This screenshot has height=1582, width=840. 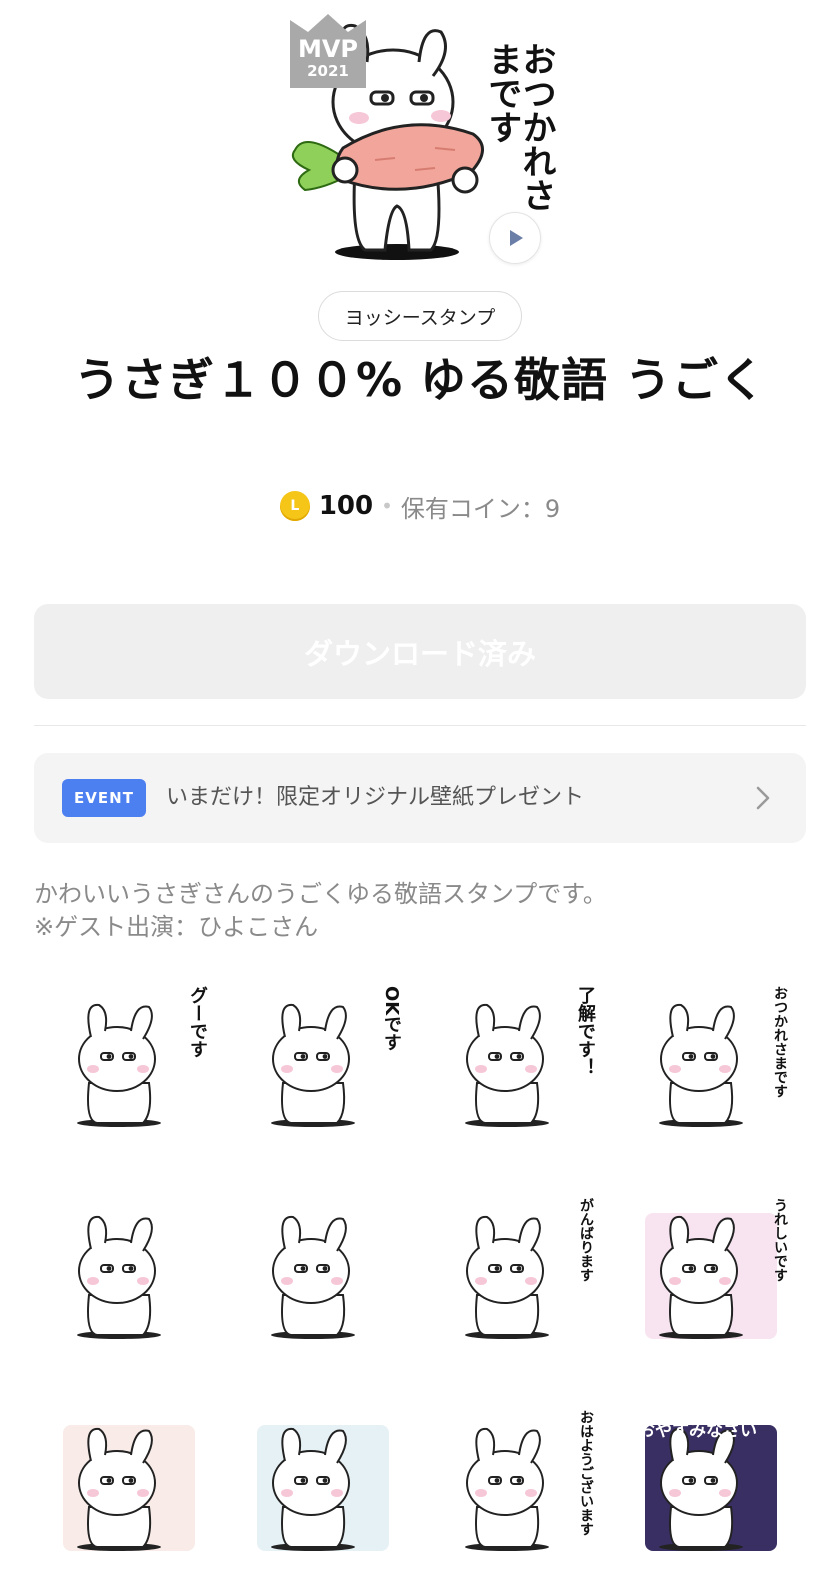 I want to click on owned-coins: 保有コイン：9, so click(x=480, y=508).